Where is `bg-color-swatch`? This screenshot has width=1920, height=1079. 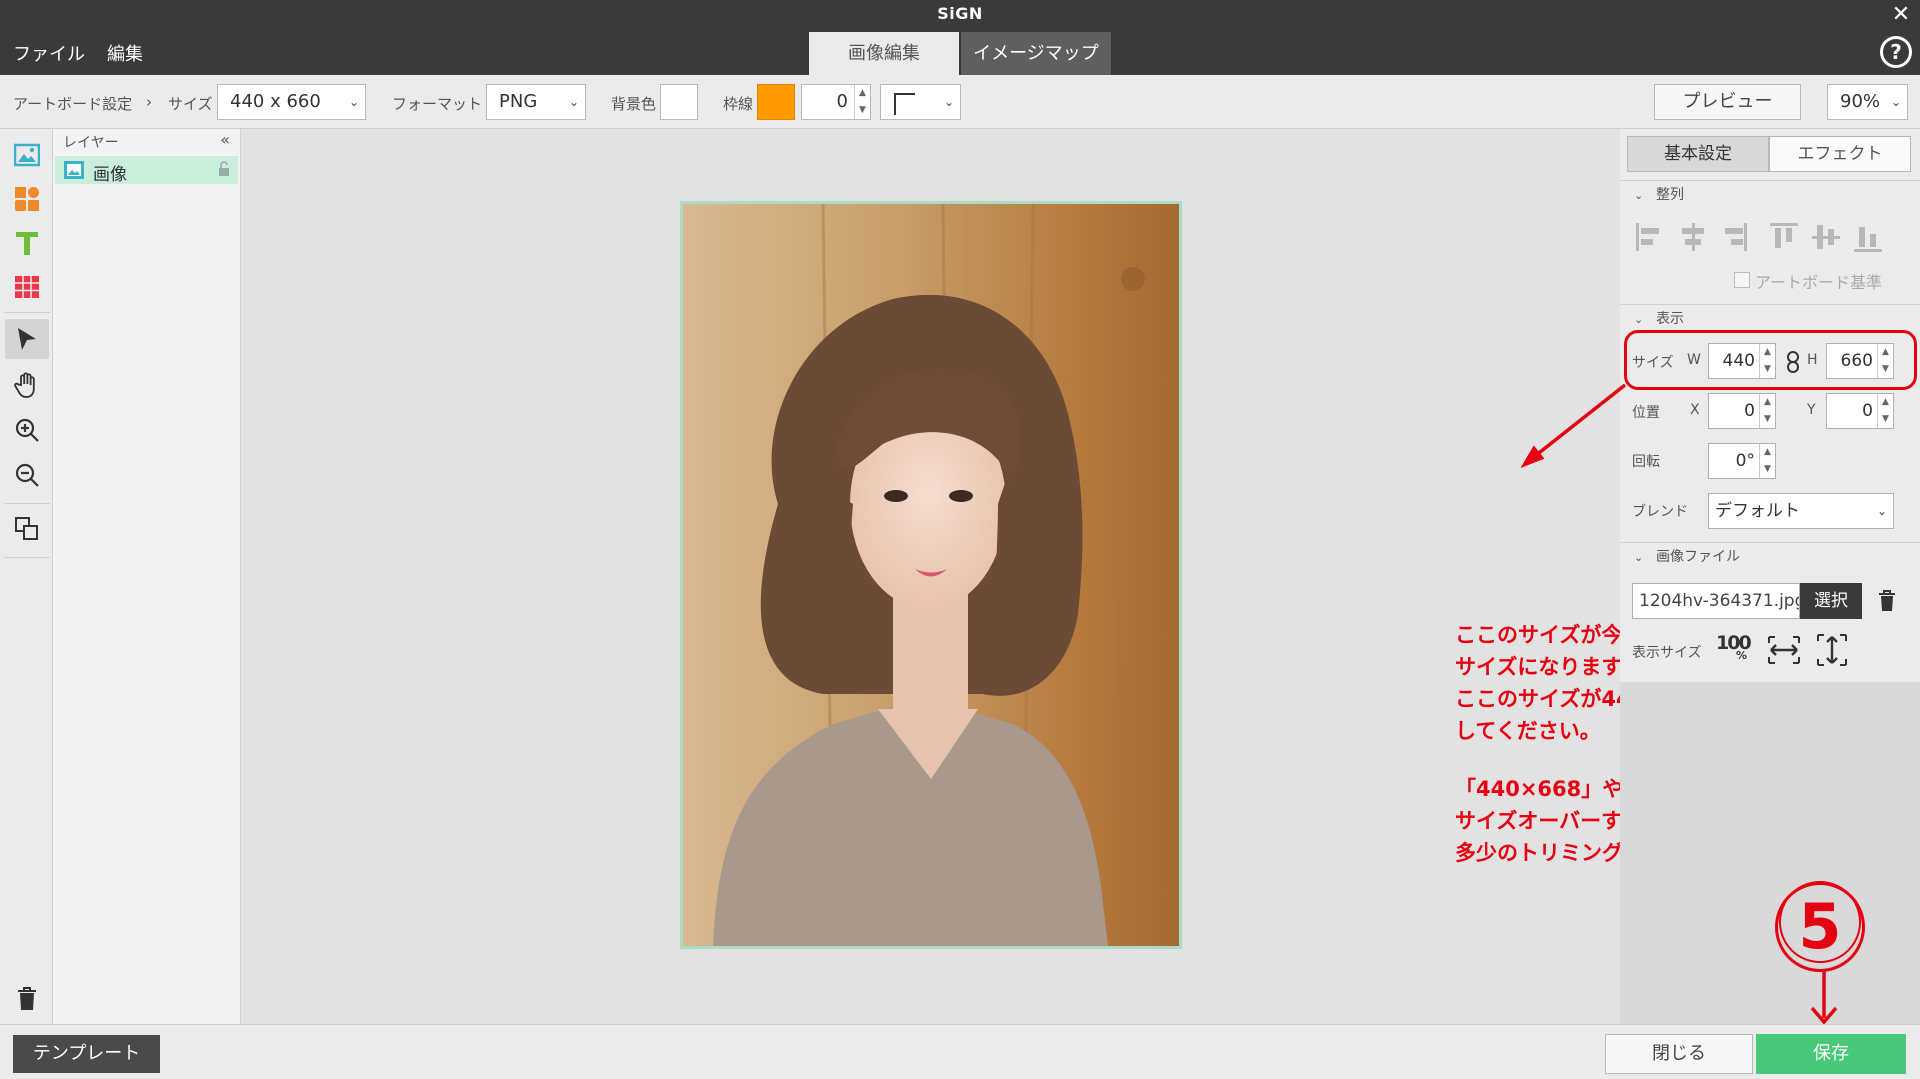
bg-color-swatch is located at coordinates (679, 102).